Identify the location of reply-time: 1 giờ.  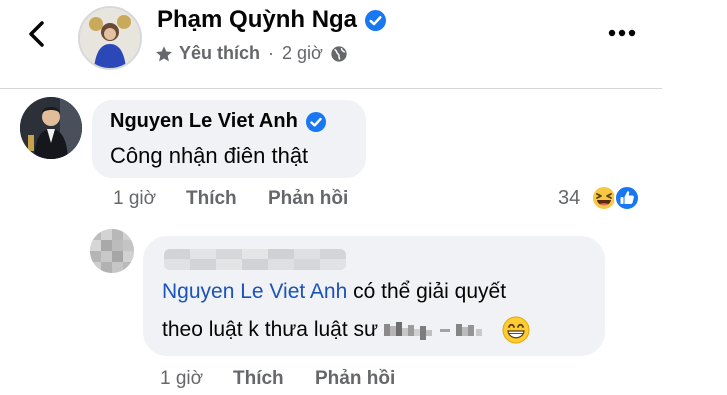
(196, 379).